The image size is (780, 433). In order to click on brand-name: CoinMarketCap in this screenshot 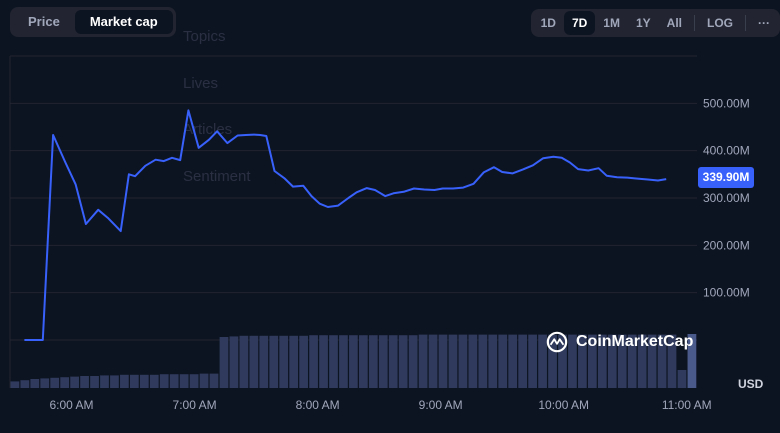, I will do `click(635, 341)`.